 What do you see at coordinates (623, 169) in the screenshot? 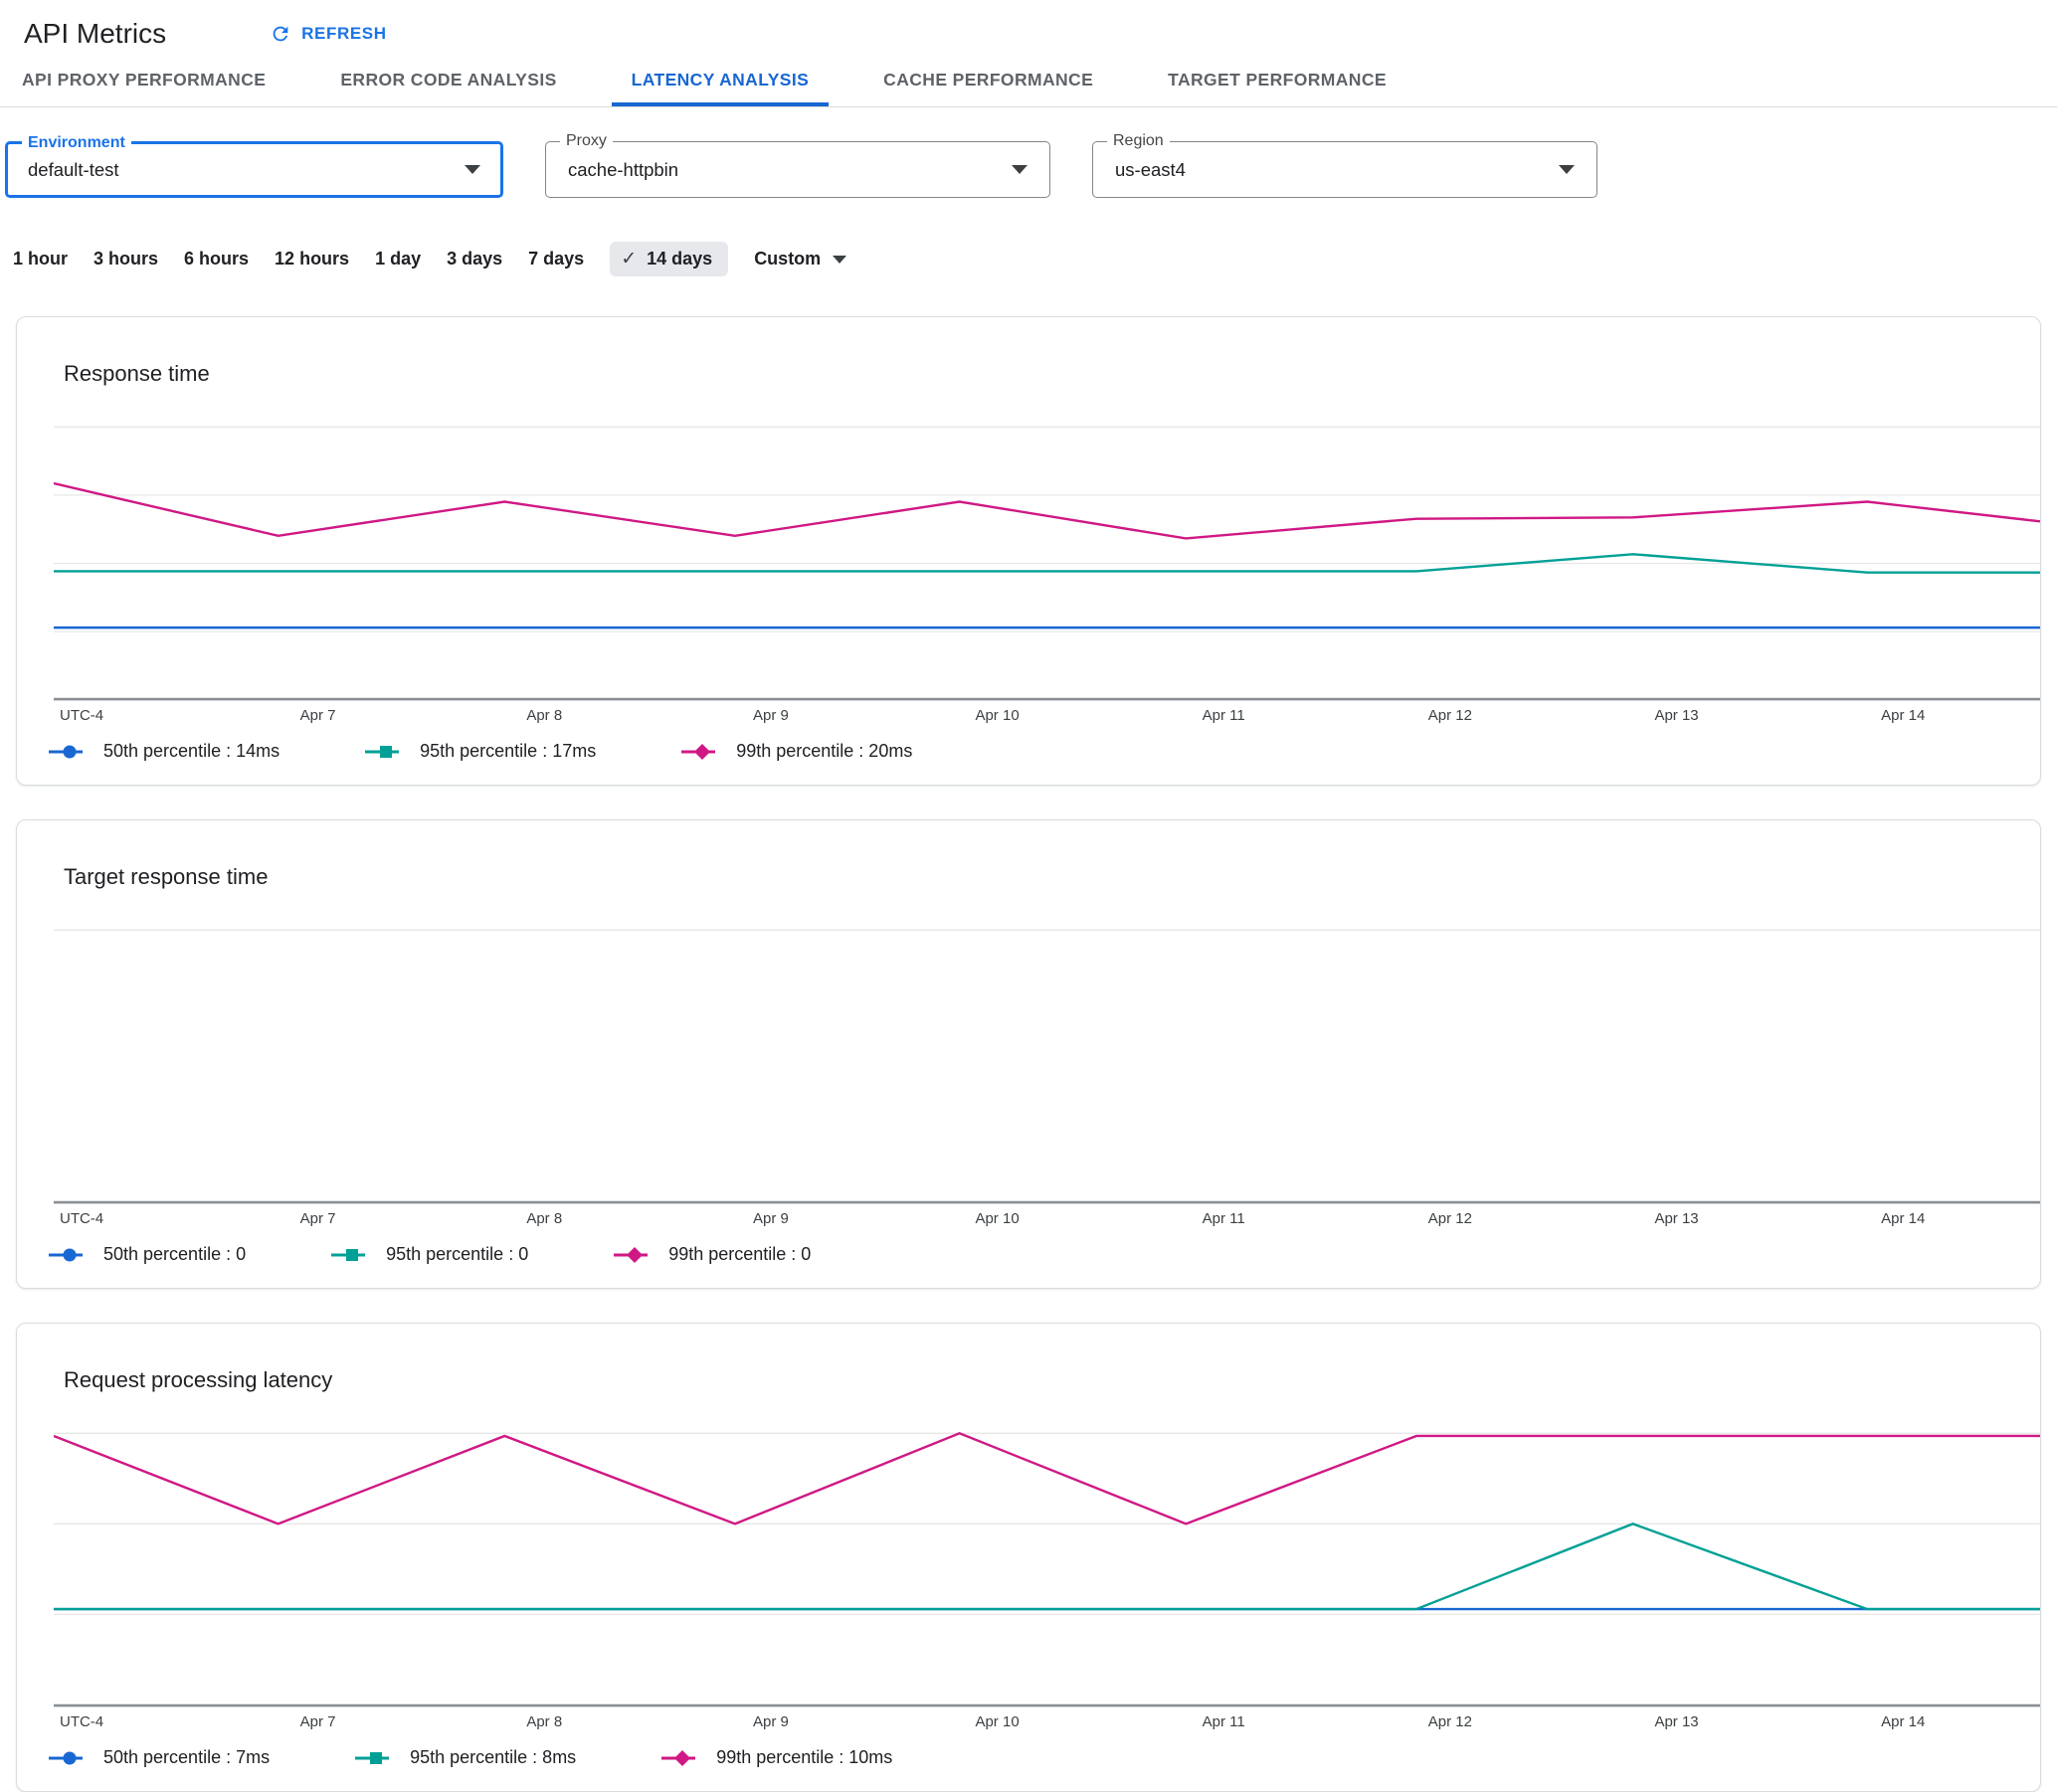
I see `proxy-select-value: cache-httpbin` at bounding box center [623, 169].